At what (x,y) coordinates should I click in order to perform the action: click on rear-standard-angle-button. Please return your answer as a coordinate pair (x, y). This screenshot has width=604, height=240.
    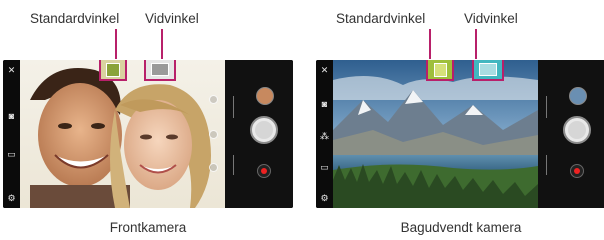
    Looking at the image, I should click on (440, 70).